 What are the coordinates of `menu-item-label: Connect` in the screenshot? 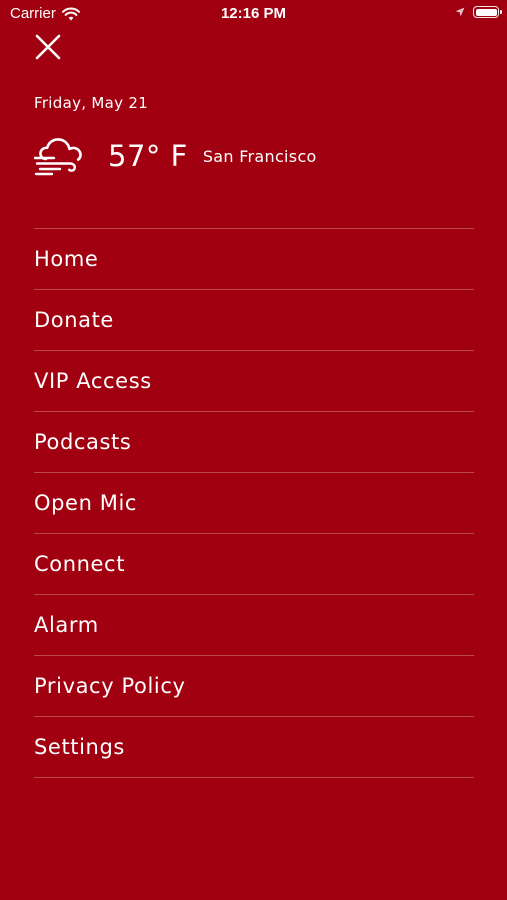 It's located at (80, 564).